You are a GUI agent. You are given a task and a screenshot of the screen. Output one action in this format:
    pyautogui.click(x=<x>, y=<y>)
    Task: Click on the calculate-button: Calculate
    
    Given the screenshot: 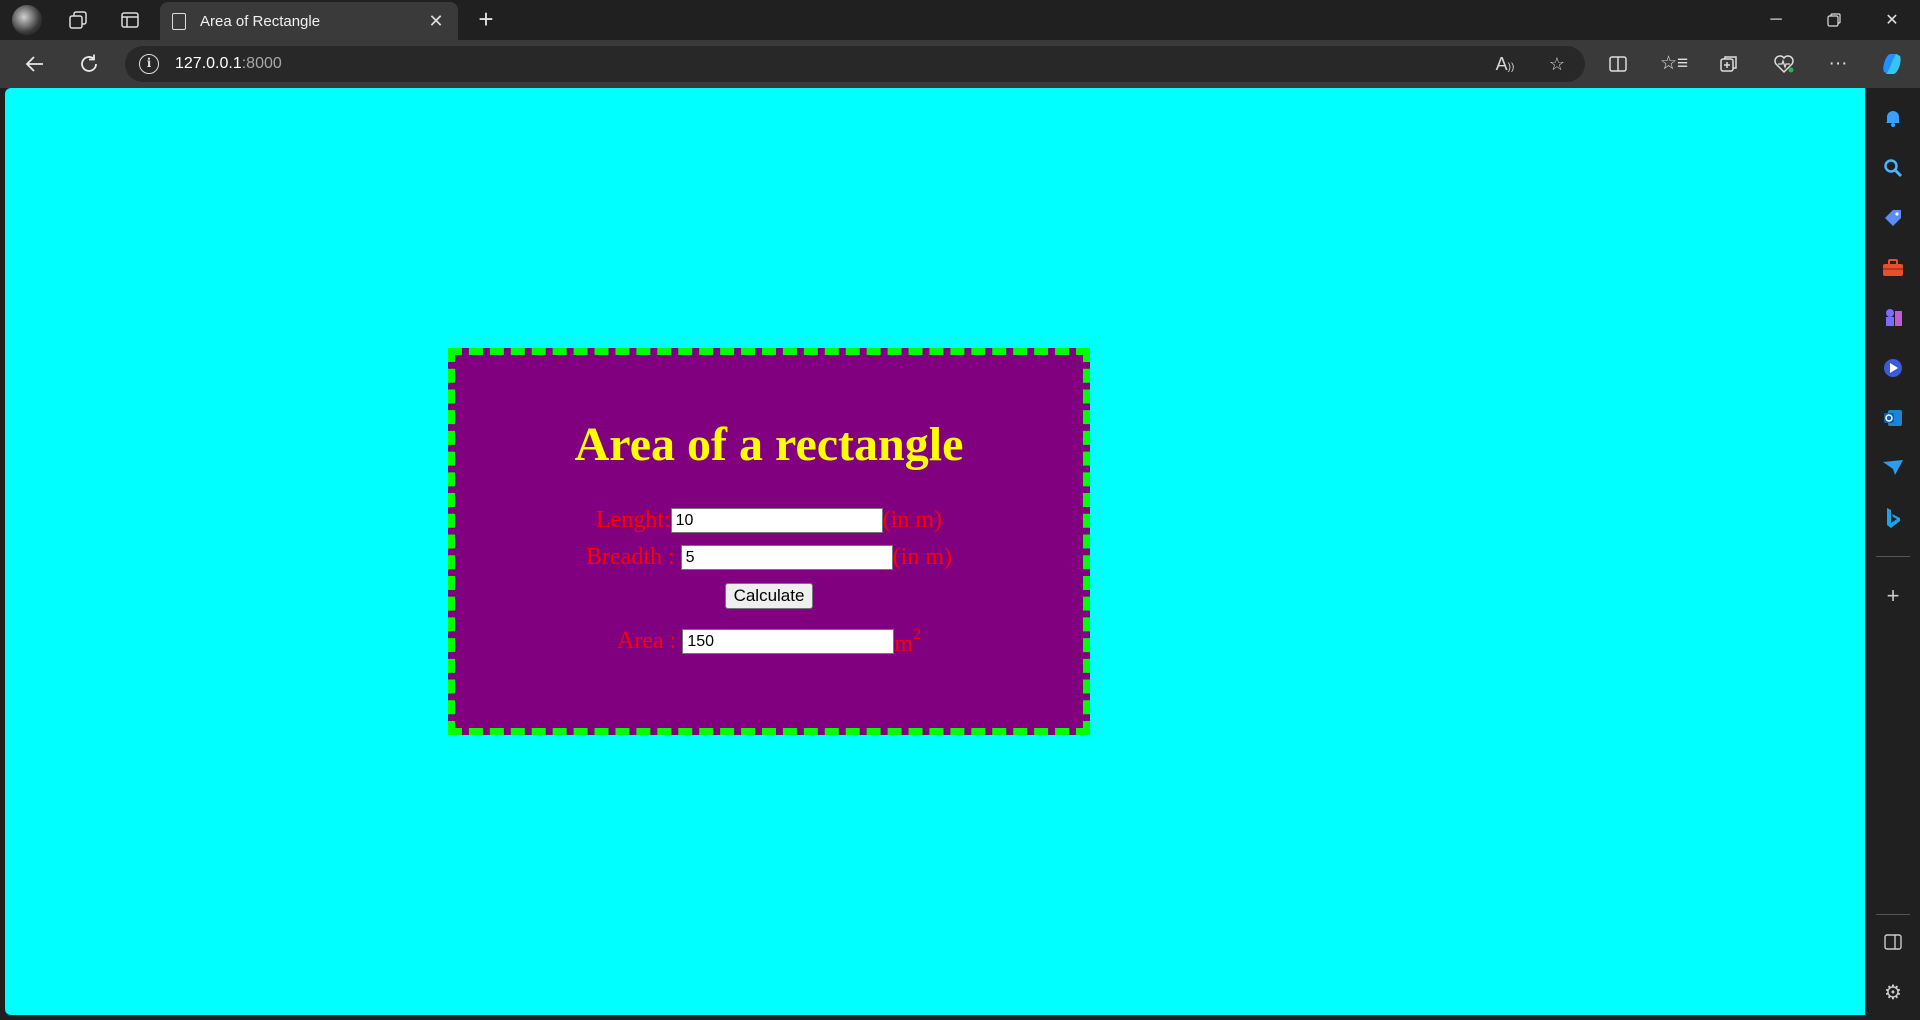 What is the action you would take?
    pyautogui.click(x=769, y=596)
    